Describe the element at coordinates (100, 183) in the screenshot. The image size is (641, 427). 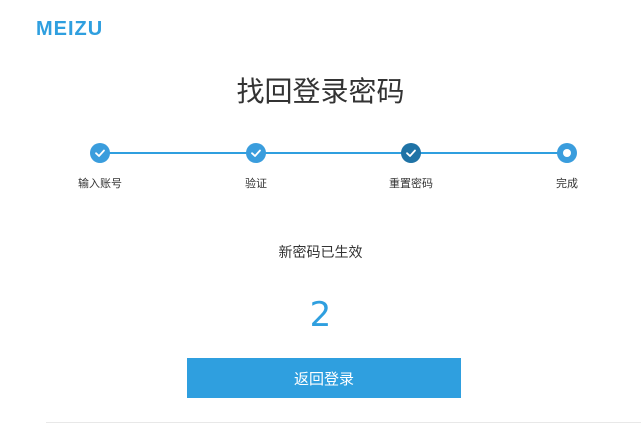
I see `step-label: 输入账号` at that location.